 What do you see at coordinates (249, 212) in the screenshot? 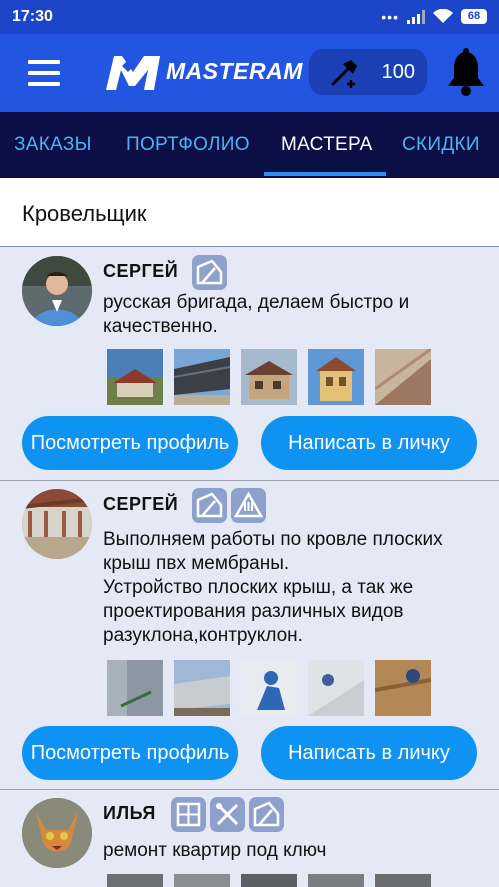
I see `category-header: Кровельщик` at bounding box center [249, 212].